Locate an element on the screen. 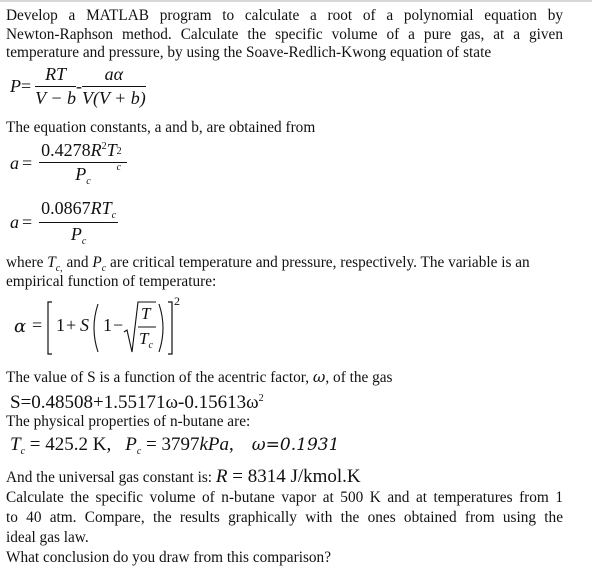 The image size is (592, 569). T-exponent: 2 is located at coordinates (119, 151).